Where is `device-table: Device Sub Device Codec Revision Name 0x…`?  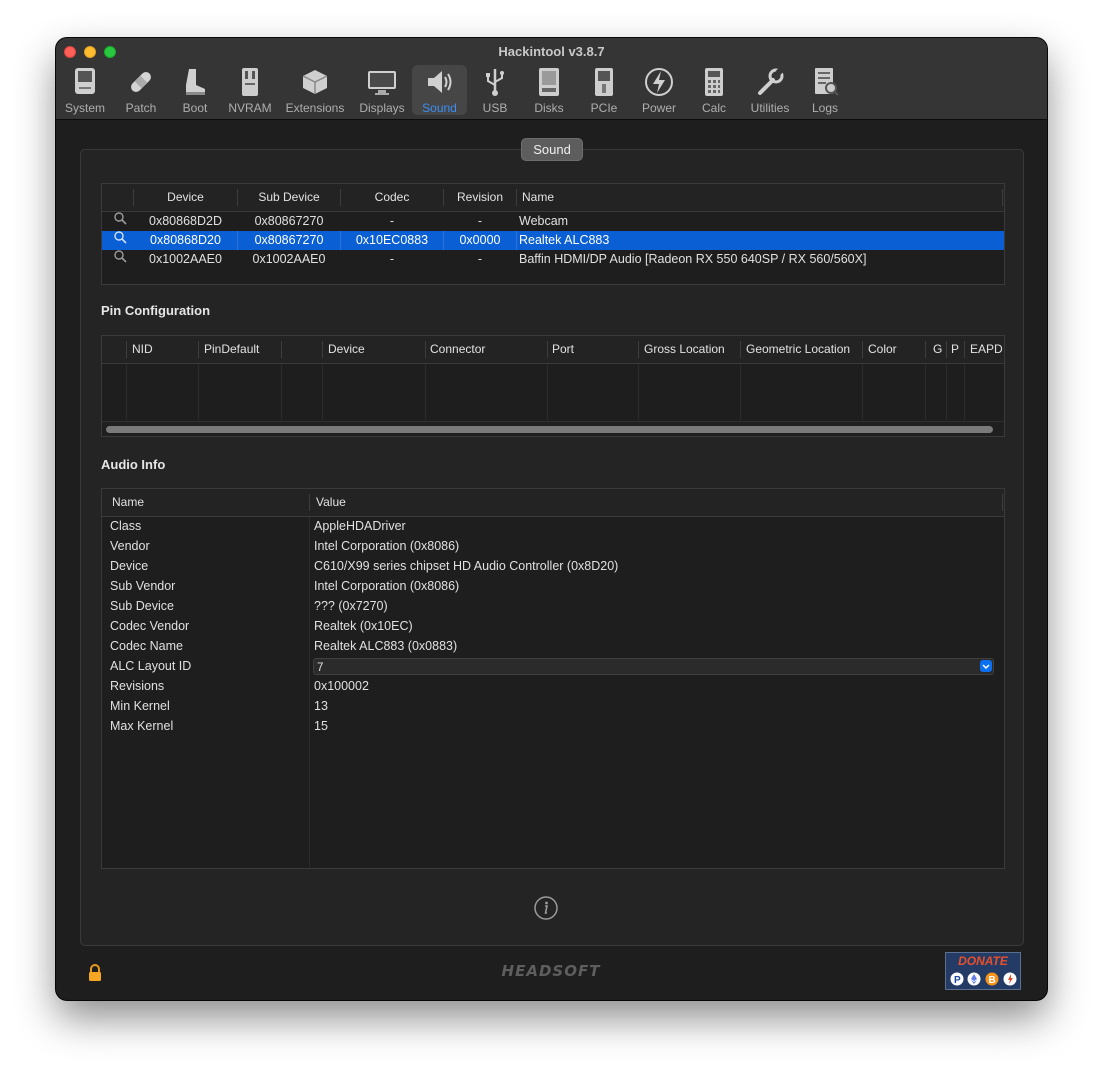
device-table: Device Sub Device Codec Revision Name 0x… is located at coordinates (553, 234).